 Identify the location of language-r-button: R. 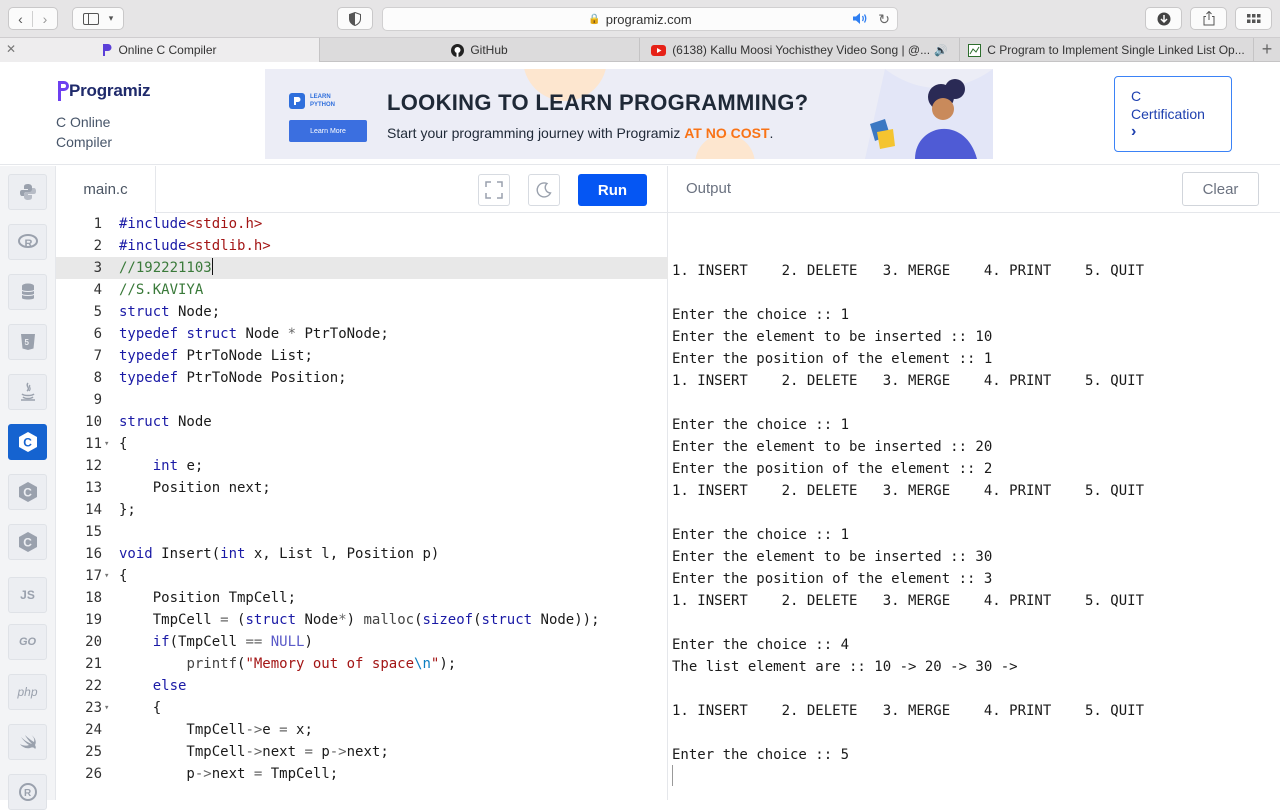
(27, 242).